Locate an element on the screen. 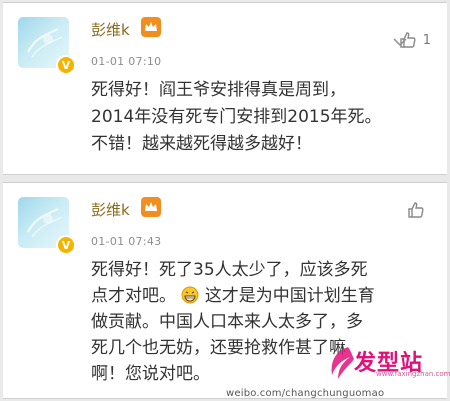 The height and width of the screenshot is (401, 450). comment-line: 死得好！阎王爷安排得真是周到， is located at coordinates (218, 90).